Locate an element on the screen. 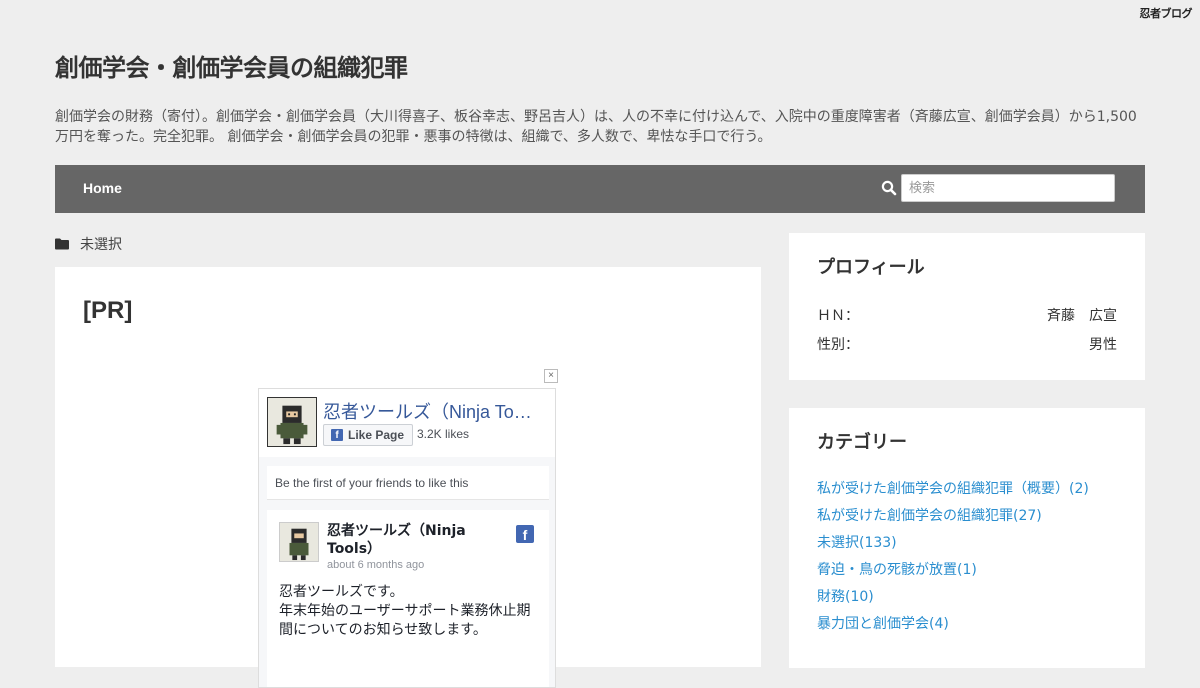 This screenshot has width=1200, height=688. fb-like-page-button: f Like Page is located at coordinates (368, 435).